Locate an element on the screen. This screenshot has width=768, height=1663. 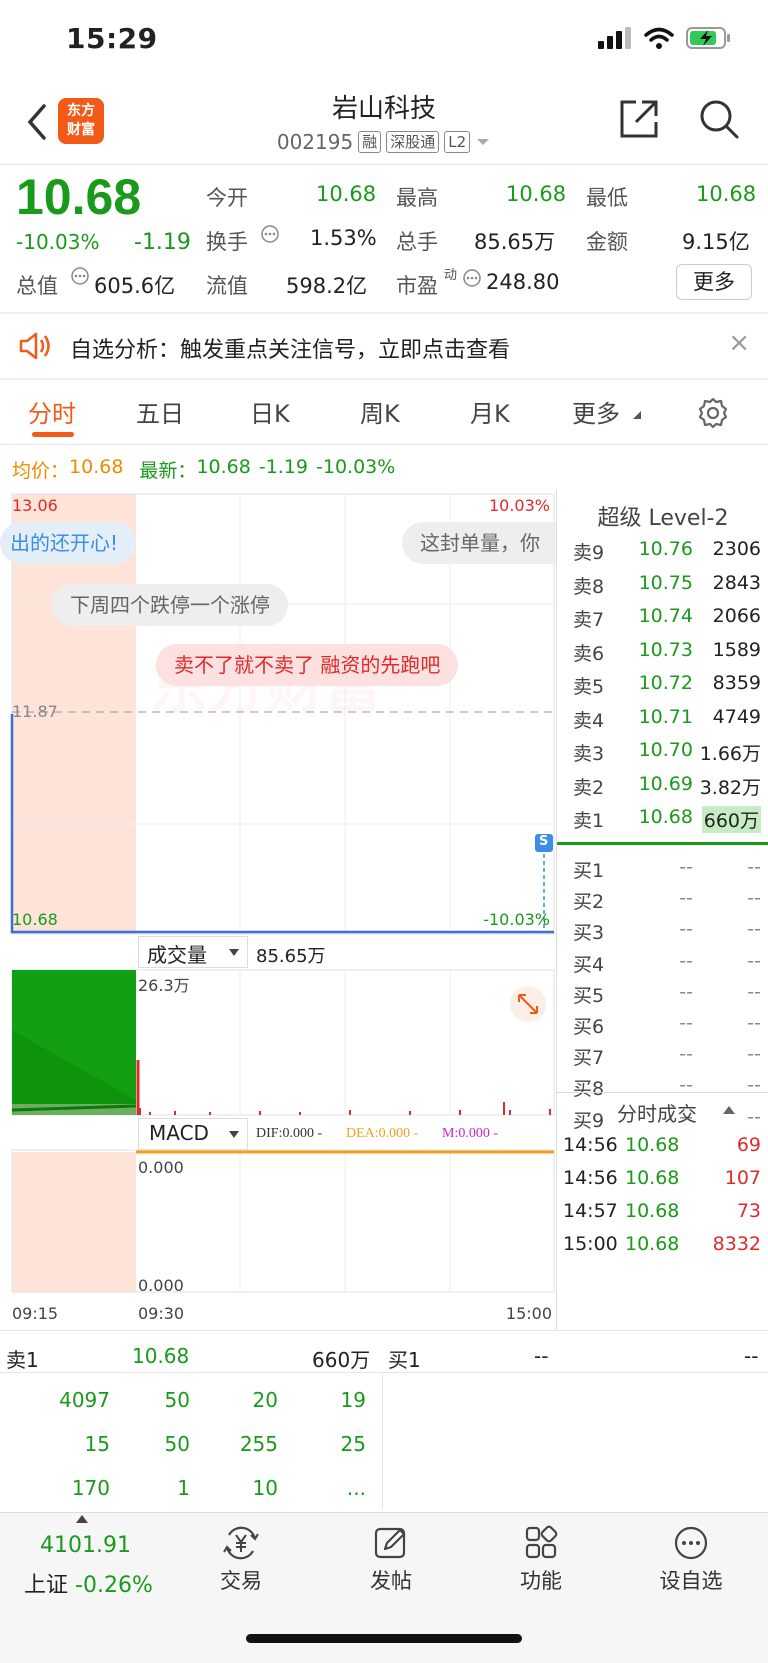
trade-icon is located at coordinates (241, 1543).